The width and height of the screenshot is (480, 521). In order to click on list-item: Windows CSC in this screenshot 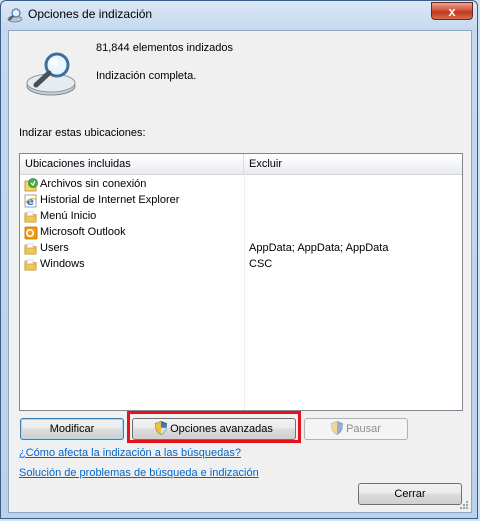, I will do `click(241, 265)`.